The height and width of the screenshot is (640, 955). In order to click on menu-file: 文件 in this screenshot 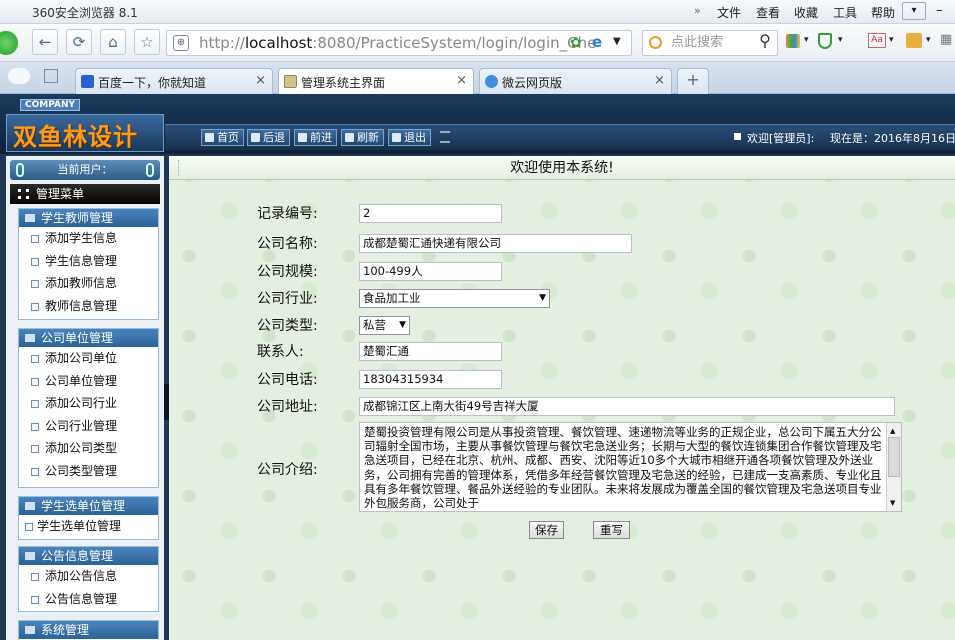, I will do `click(729, 12)`.